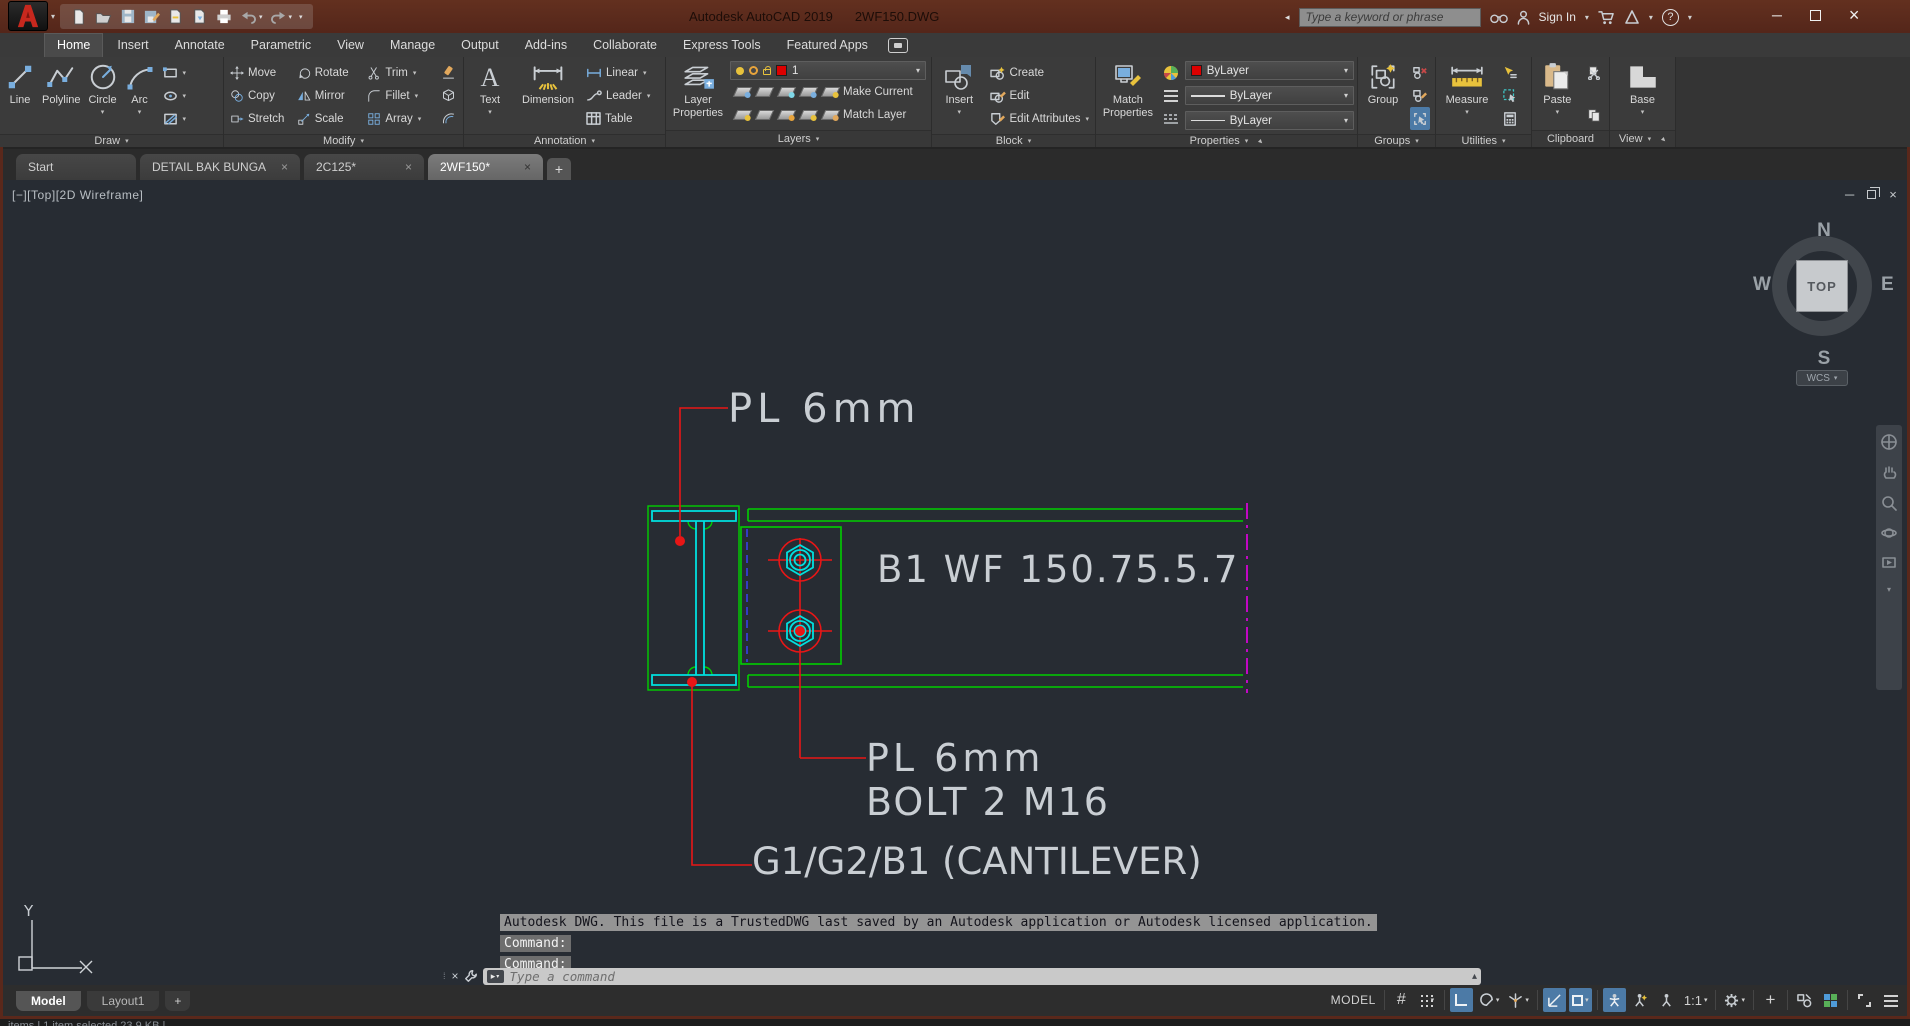  What do you see at coordinates (455, 976) in the screenshot?
I see `command-close-icon: ×` at bounding box center [455, 976].